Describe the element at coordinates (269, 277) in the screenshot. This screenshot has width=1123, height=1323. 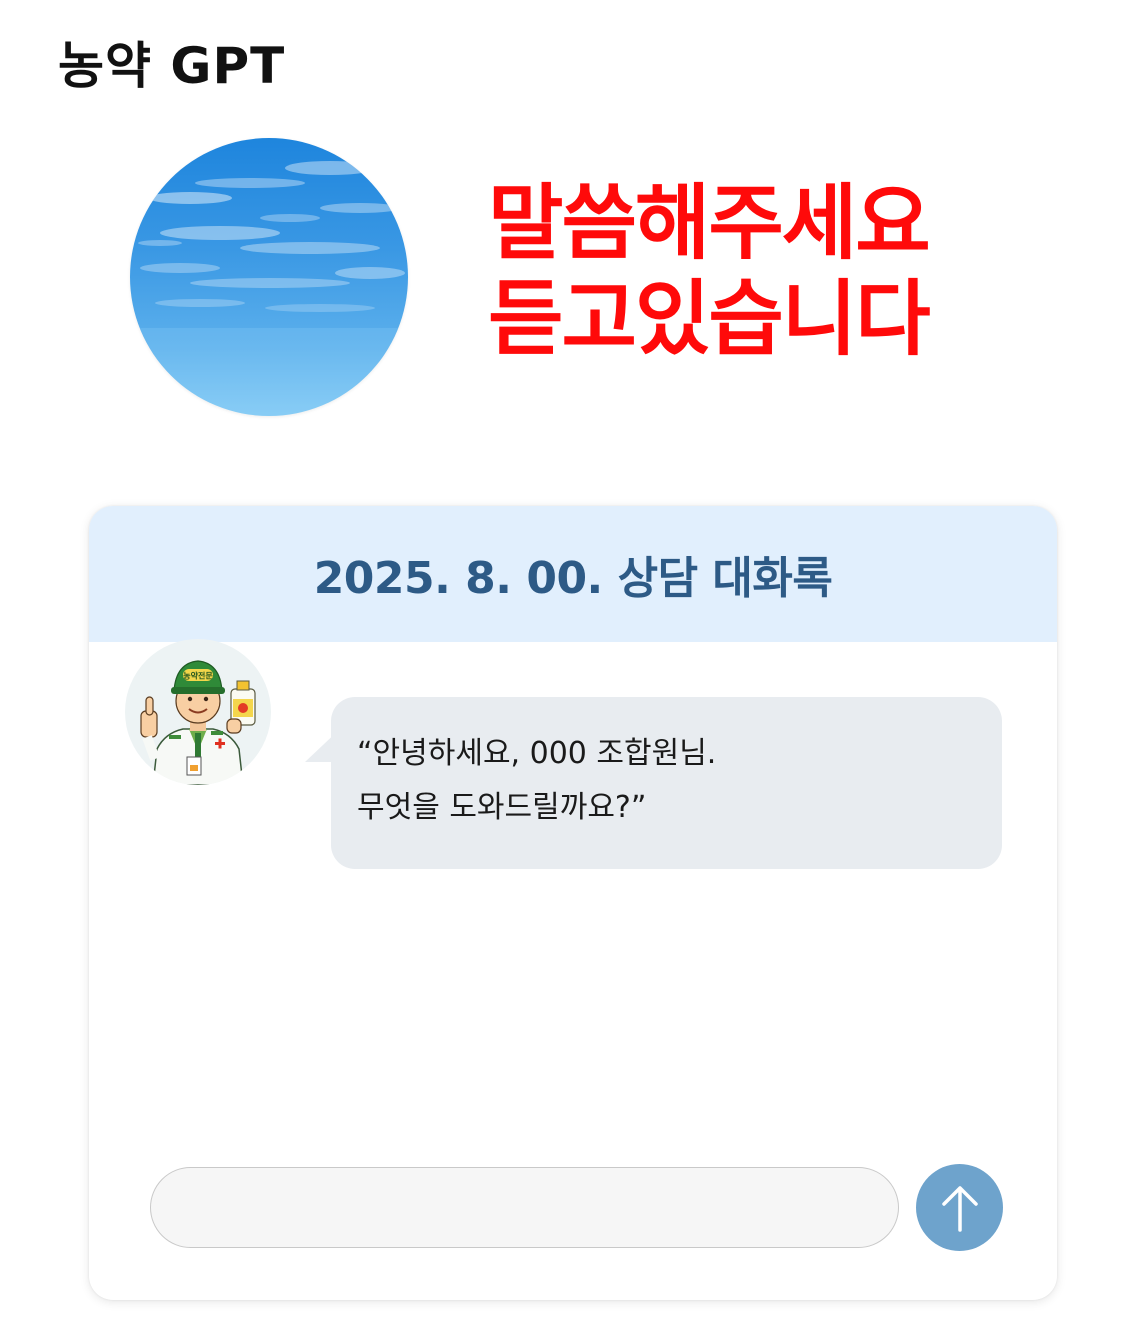
I see `sky-orb-icon` at that location.